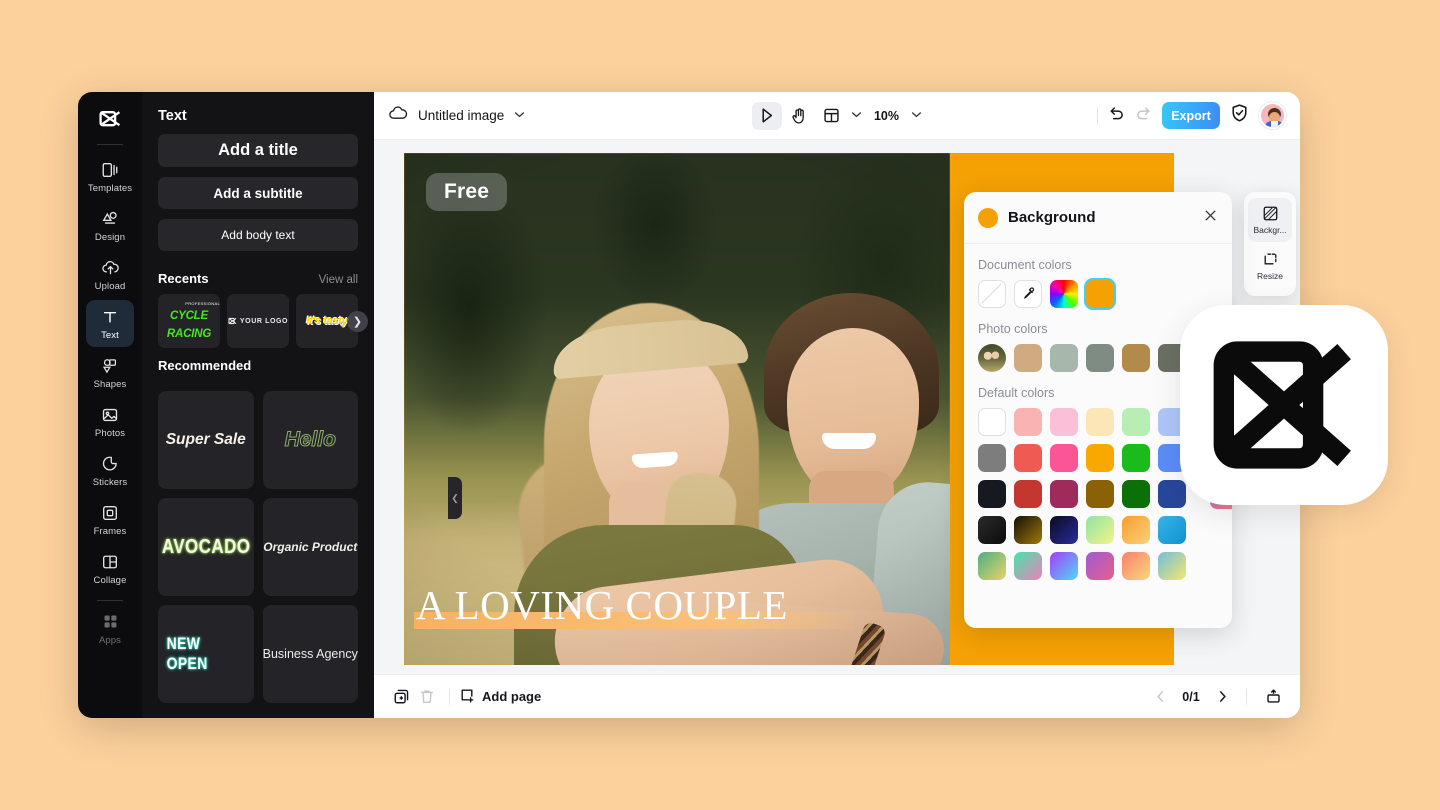 The image size is (1440, 810). I want to click on cloud-icon, so click(398, 116).